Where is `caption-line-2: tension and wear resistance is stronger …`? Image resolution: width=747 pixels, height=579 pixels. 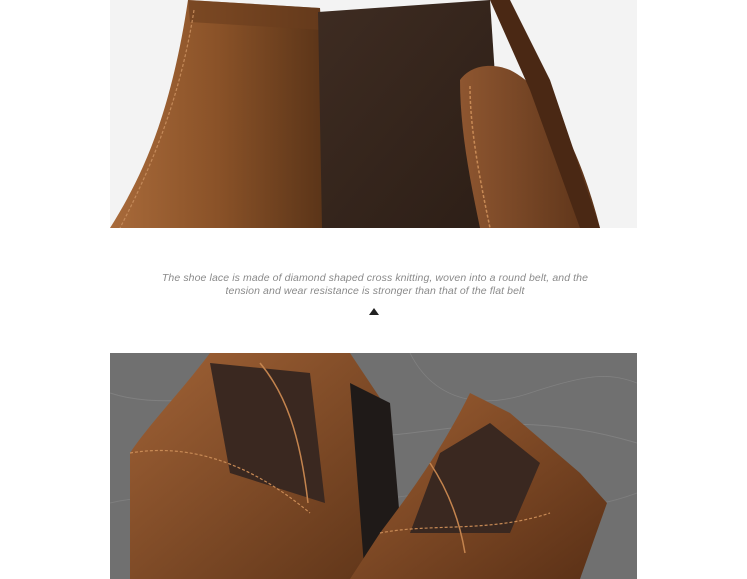
caption-line-2: tension and wear resistance is stronger … is located at coordinates (375, 291).